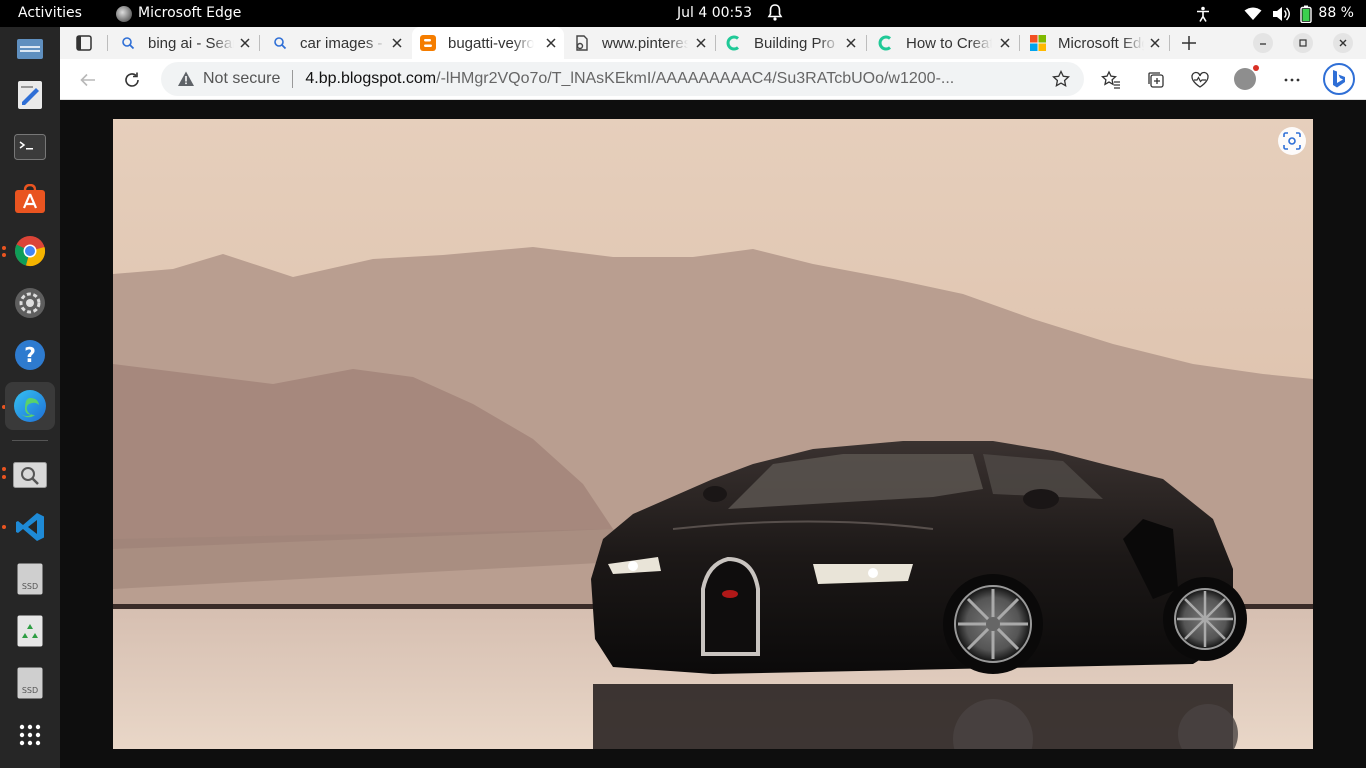 The width and height of the screenshot is (1366, 768). I want to click on app-menu: Microsoft Edge, so click(178, 13).